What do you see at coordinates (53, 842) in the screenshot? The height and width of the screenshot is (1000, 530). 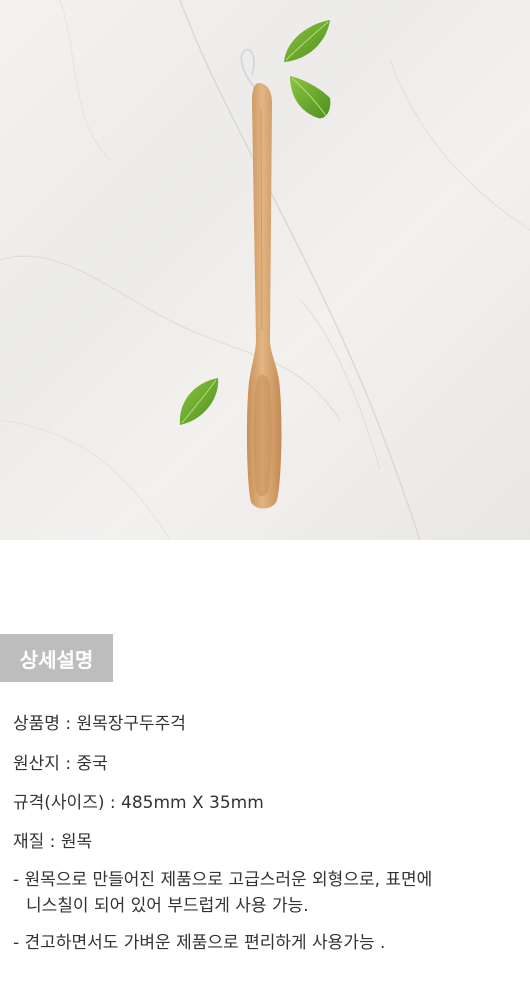 I see `material-text: 재질 : 원목` at bounding box center [53, 842].